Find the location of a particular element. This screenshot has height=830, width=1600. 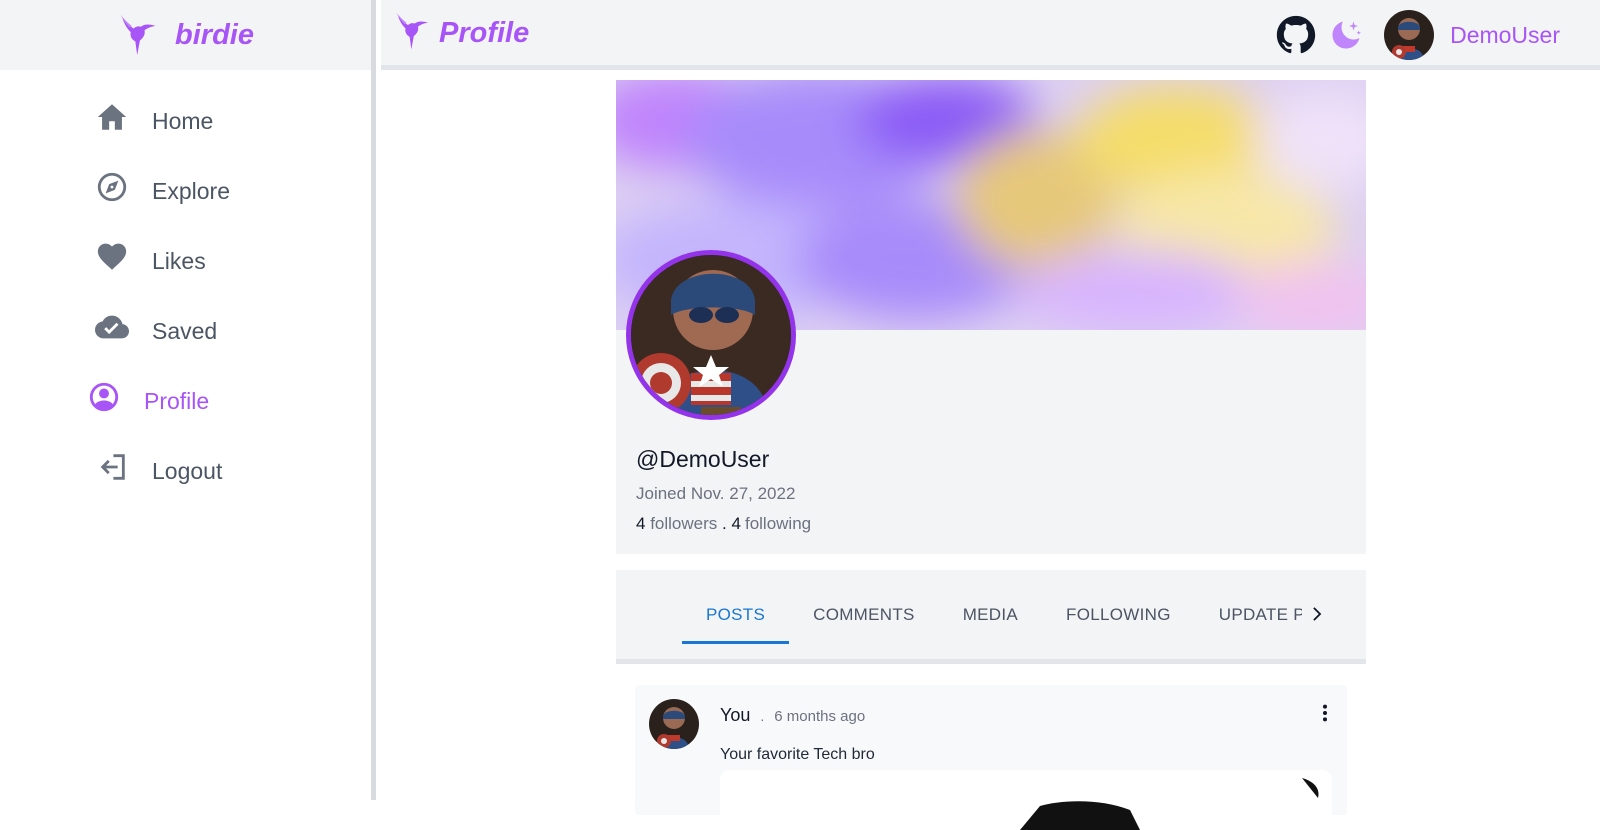

post-options-button is located at coordinates (1325, 713).